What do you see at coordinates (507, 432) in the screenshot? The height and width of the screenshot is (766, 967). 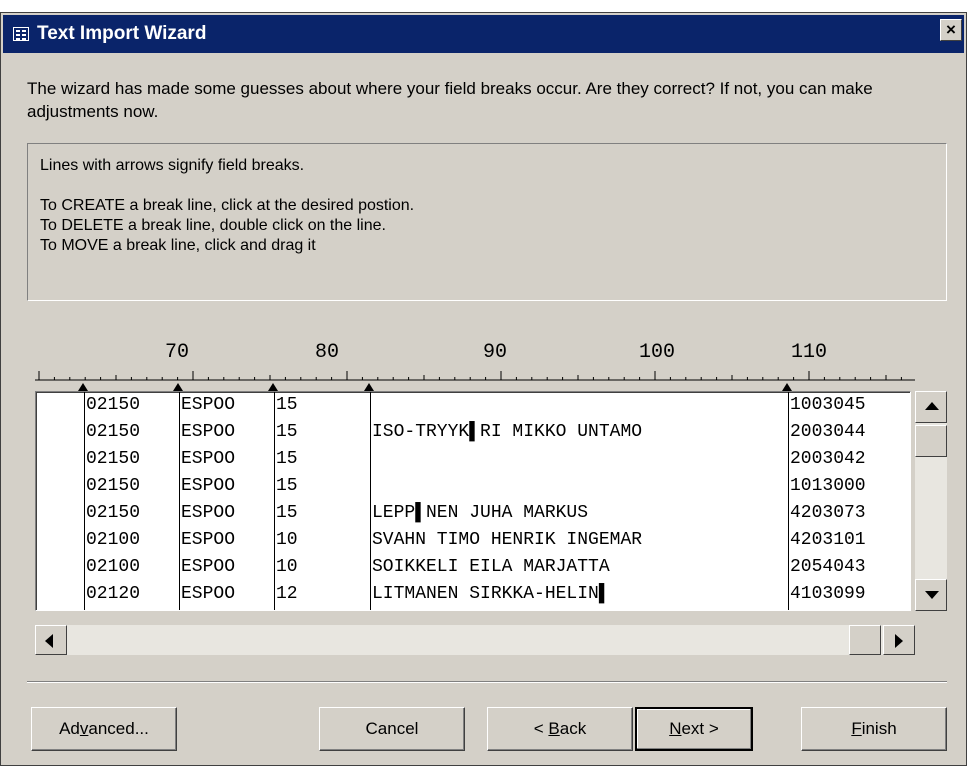 I see `name-cell: ISO-TRYYK▌RI MIKKO UNTAMO` at bounding box center [507, 432].